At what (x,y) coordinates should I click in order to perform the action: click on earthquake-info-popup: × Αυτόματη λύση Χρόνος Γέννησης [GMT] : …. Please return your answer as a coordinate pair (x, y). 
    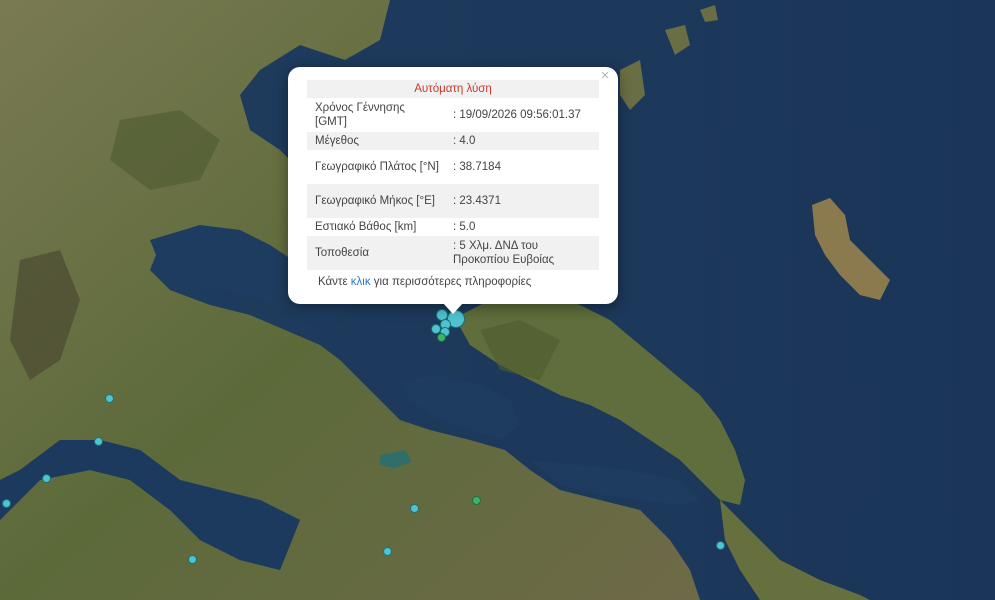
    Looking at the image, I should click on (453, 185).